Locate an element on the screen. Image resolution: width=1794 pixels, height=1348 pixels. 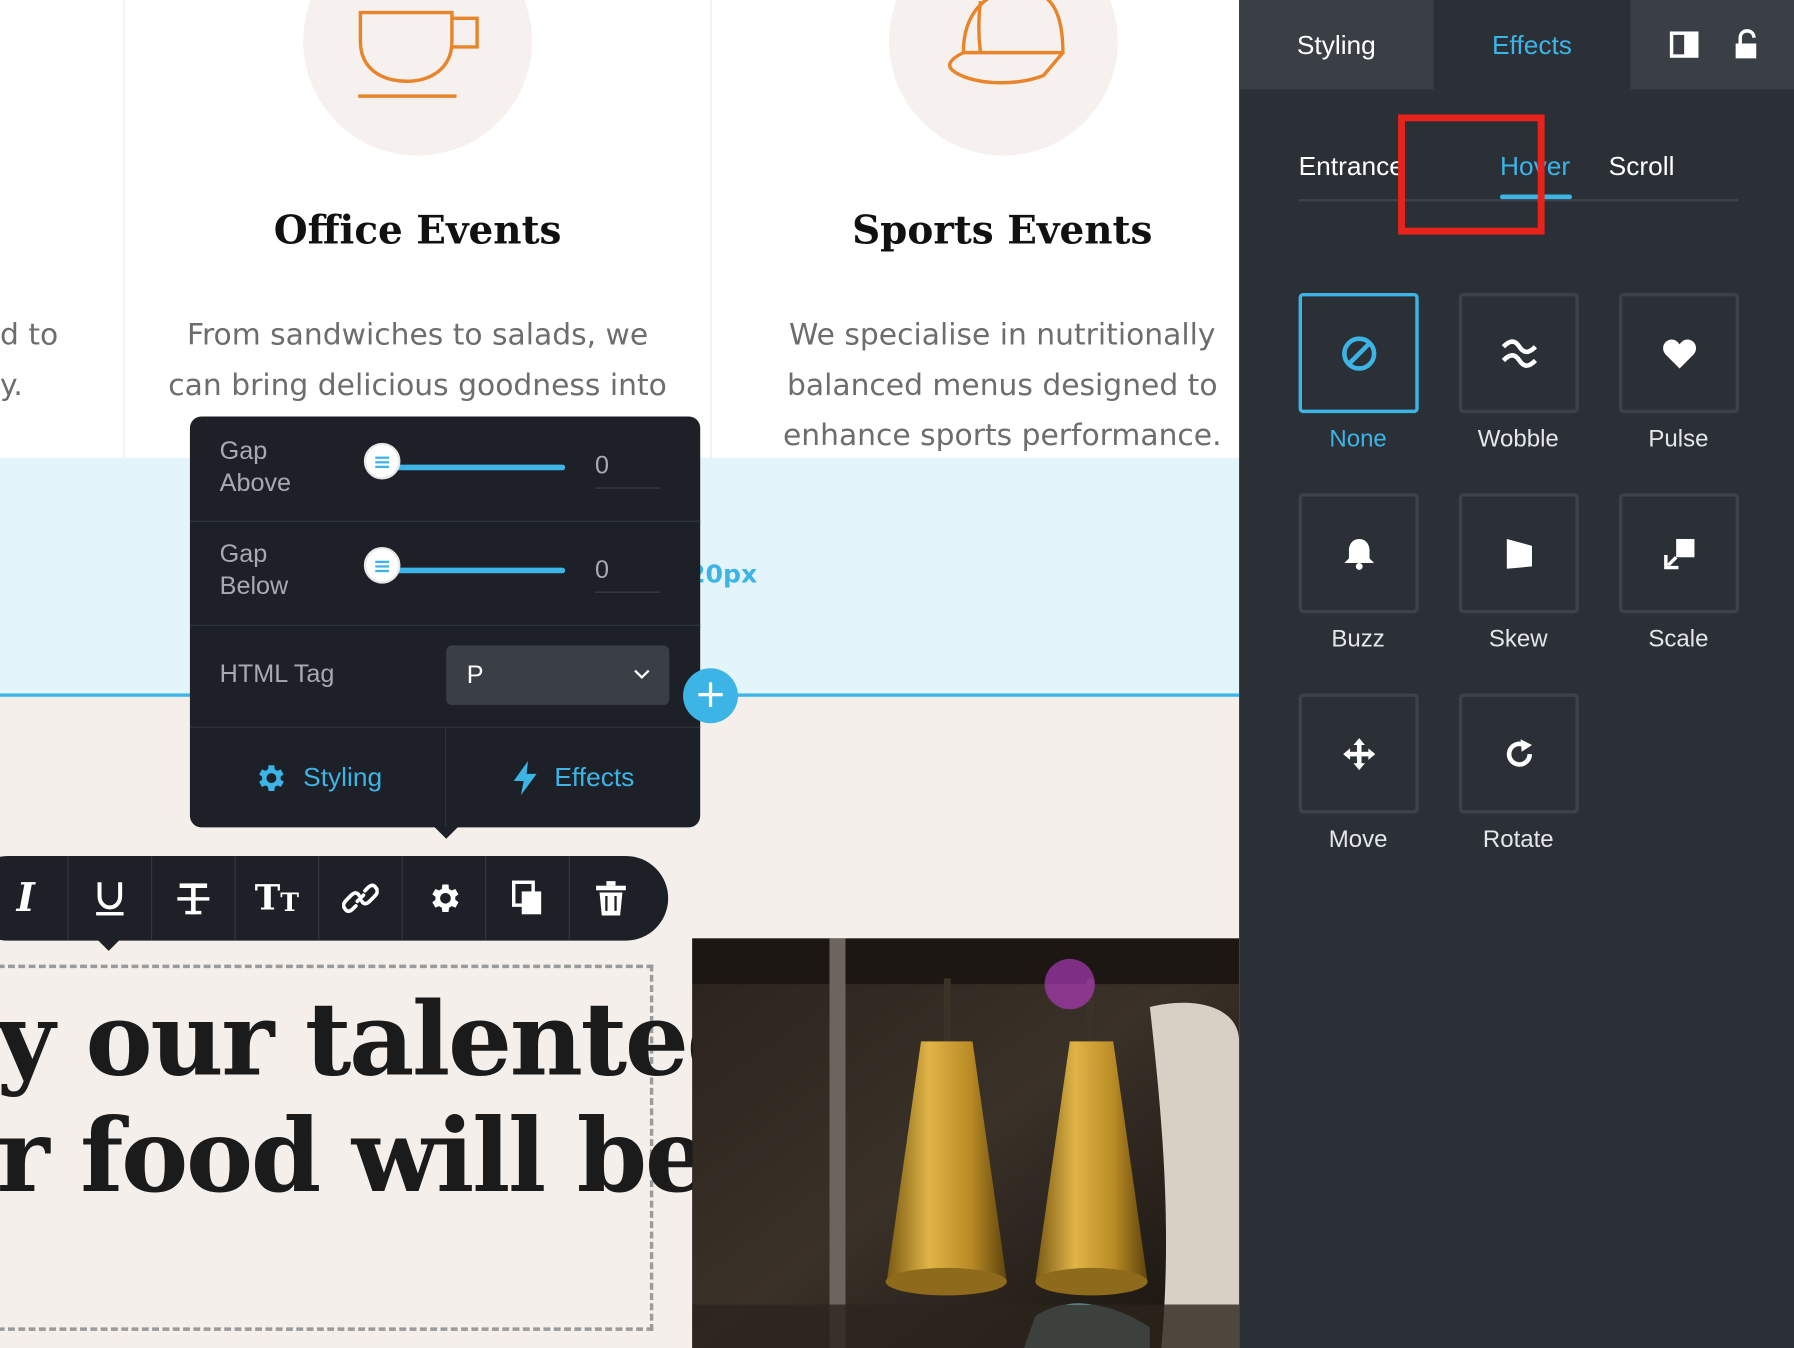
add-section-button: + is located at coordinates (710, 696).